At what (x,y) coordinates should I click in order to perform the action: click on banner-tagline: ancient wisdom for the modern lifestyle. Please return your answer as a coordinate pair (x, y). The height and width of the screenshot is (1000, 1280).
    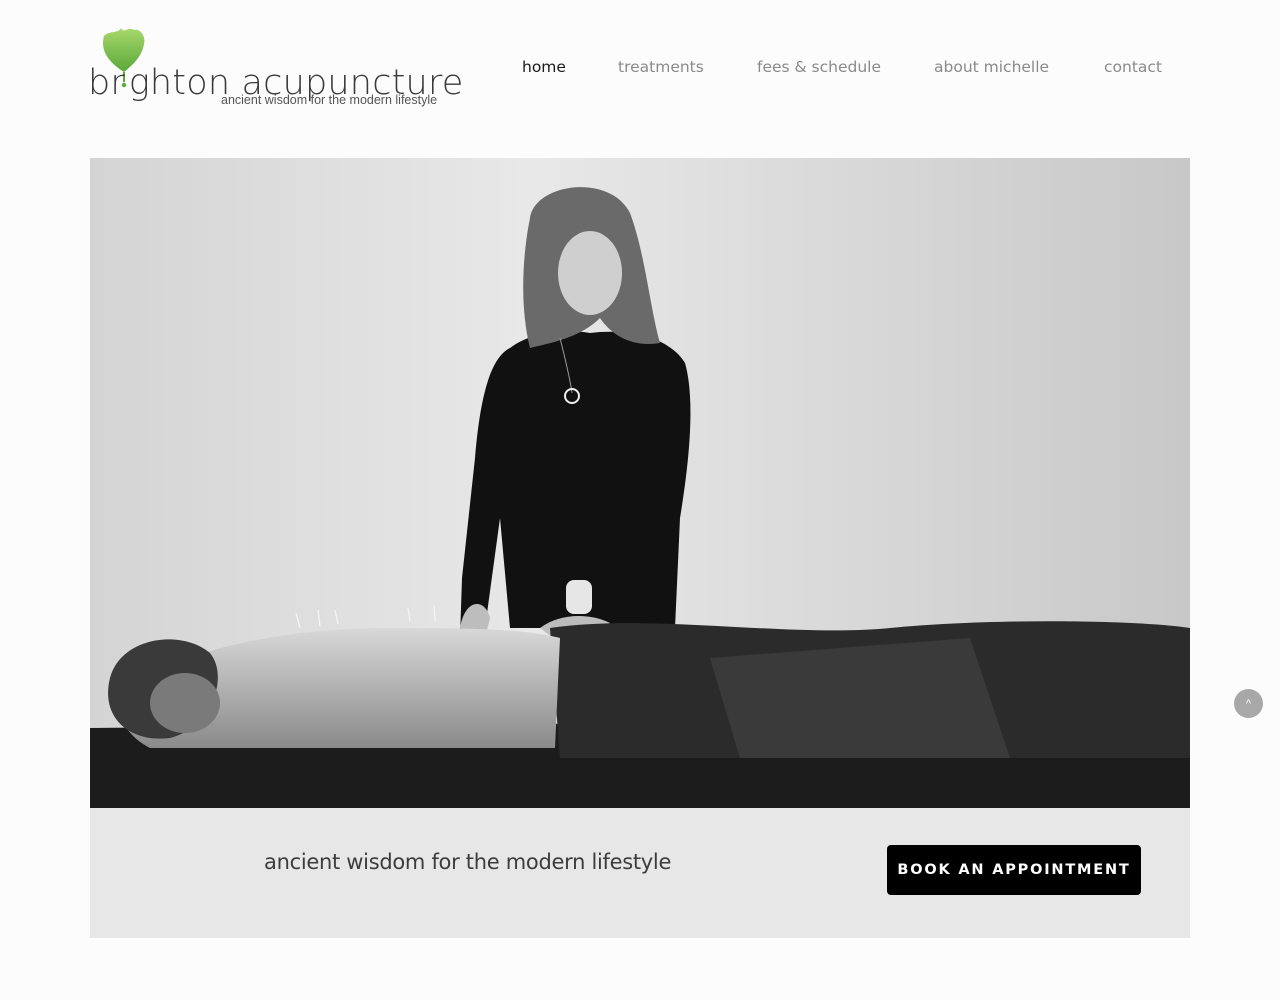
    Looking at the image, I should click on (468, 862).